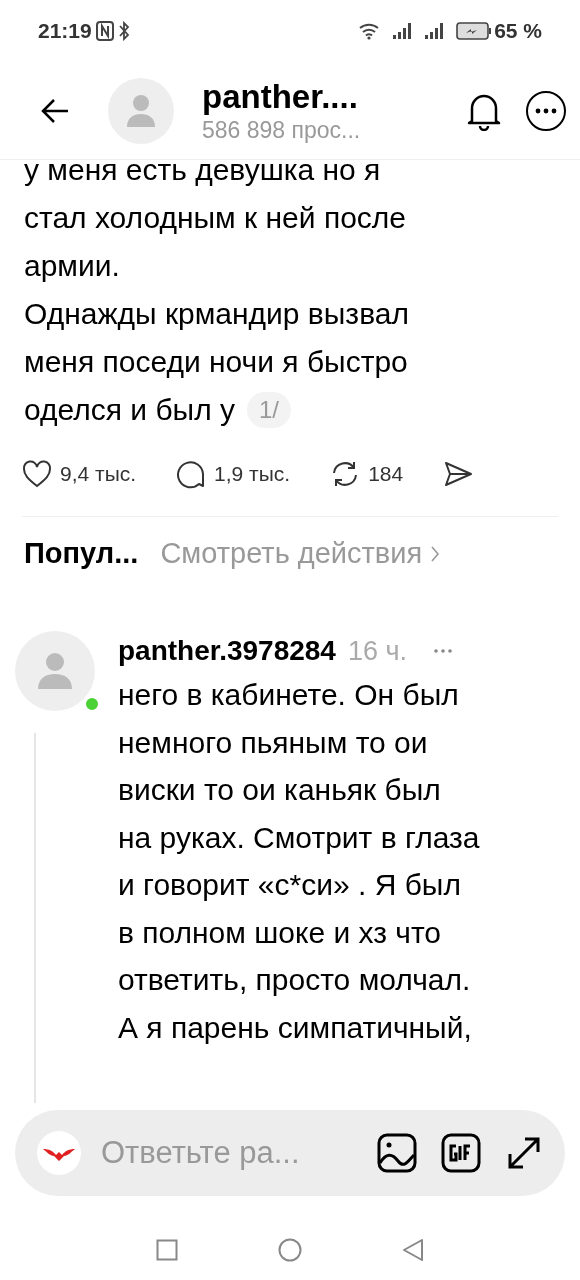 The width and height of the screenshot is (580, 1280). What do you see at coordinates (290, 1250) in the screenshot?
I see `home-icon` at bounding box center [290, 1250].